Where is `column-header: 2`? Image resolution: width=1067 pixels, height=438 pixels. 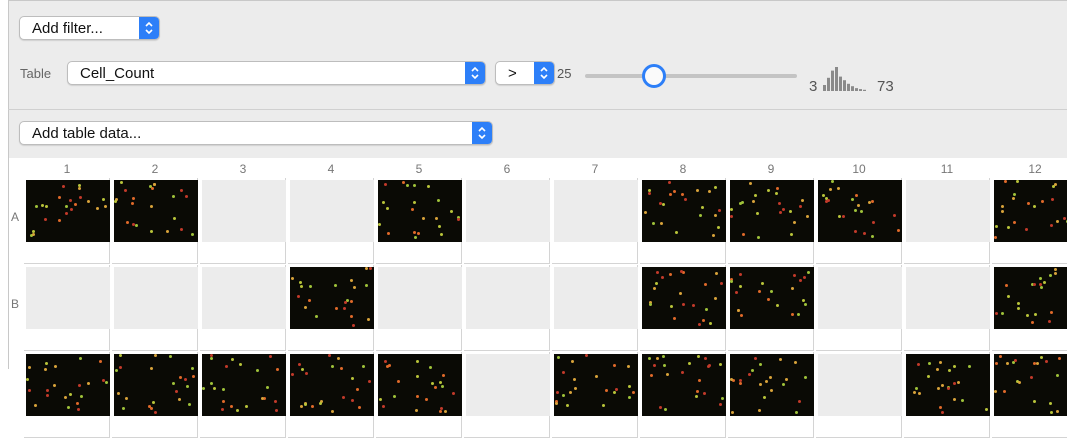
column-header: 2 is located at coordinates (155, 169).